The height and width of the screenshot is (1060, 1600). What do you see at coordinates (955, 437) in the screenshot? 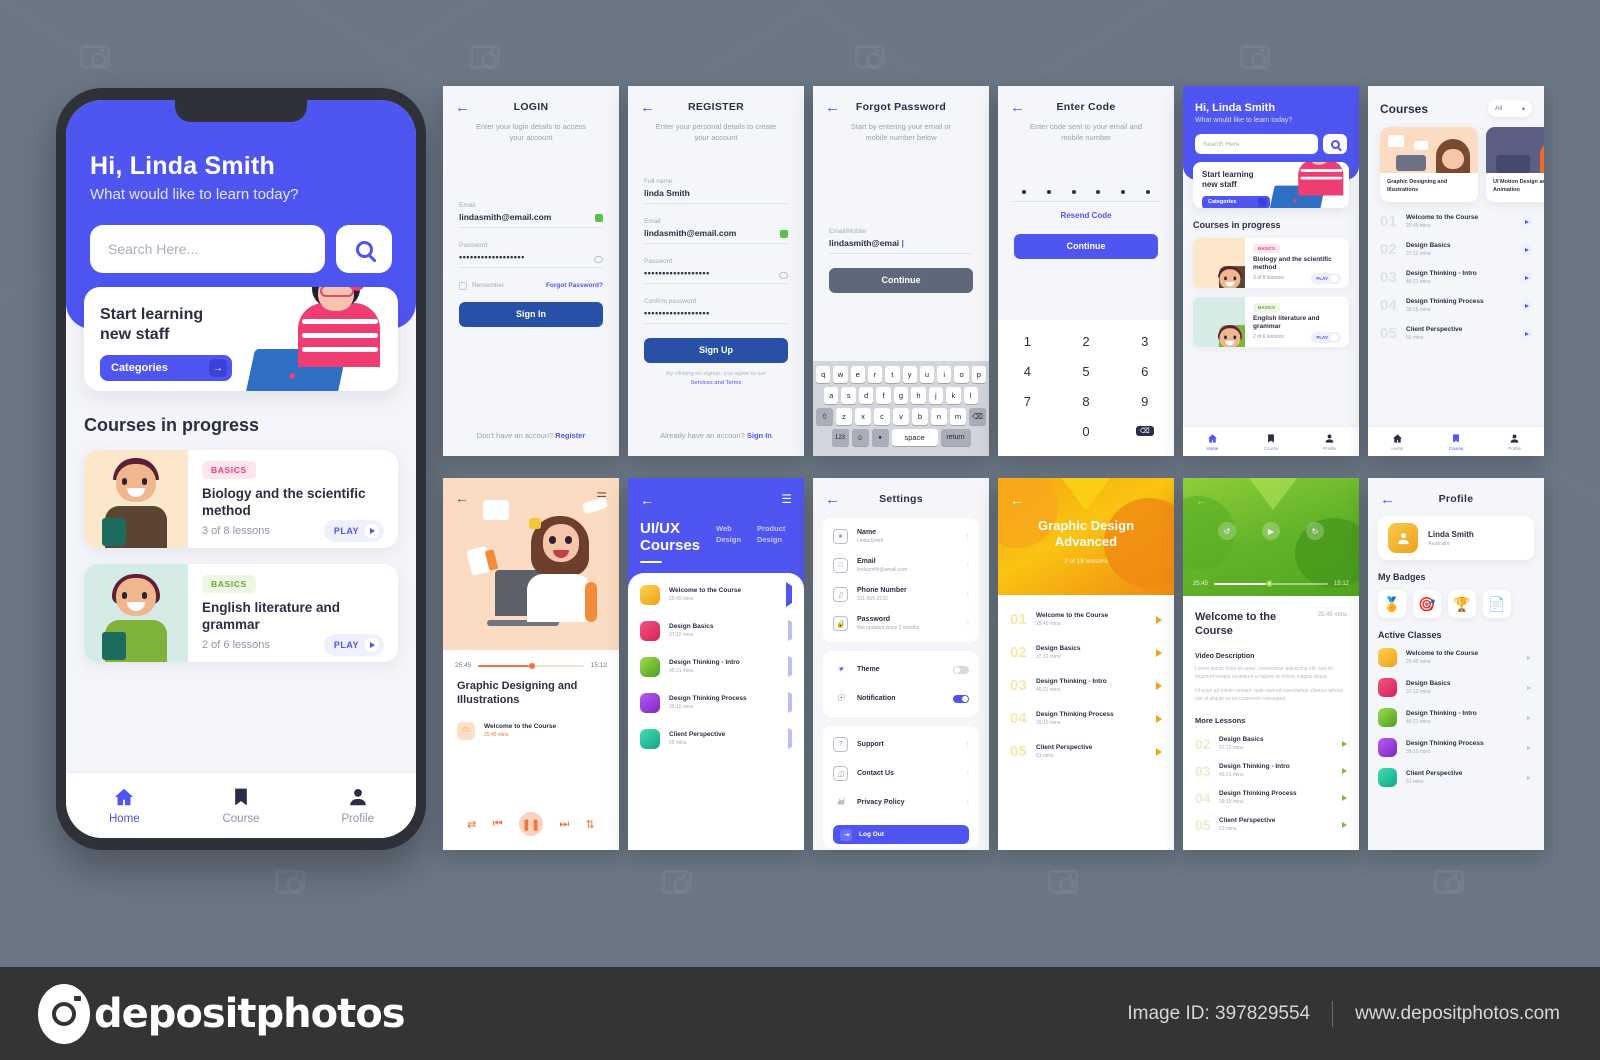
I see `return-key: return` at bounding box center [955, 437].